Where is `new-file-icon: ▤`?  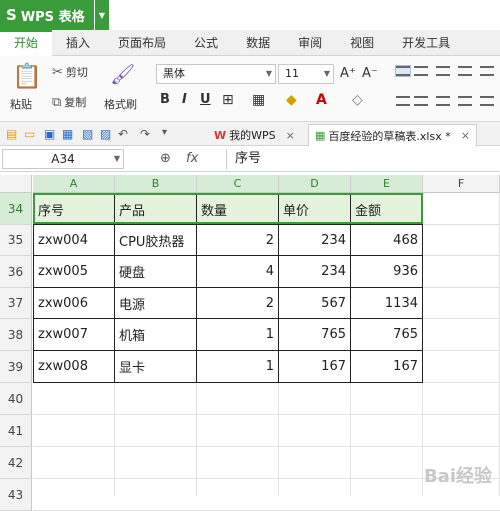
new-file-icon: ▤ is located at coordinates (12, 134).